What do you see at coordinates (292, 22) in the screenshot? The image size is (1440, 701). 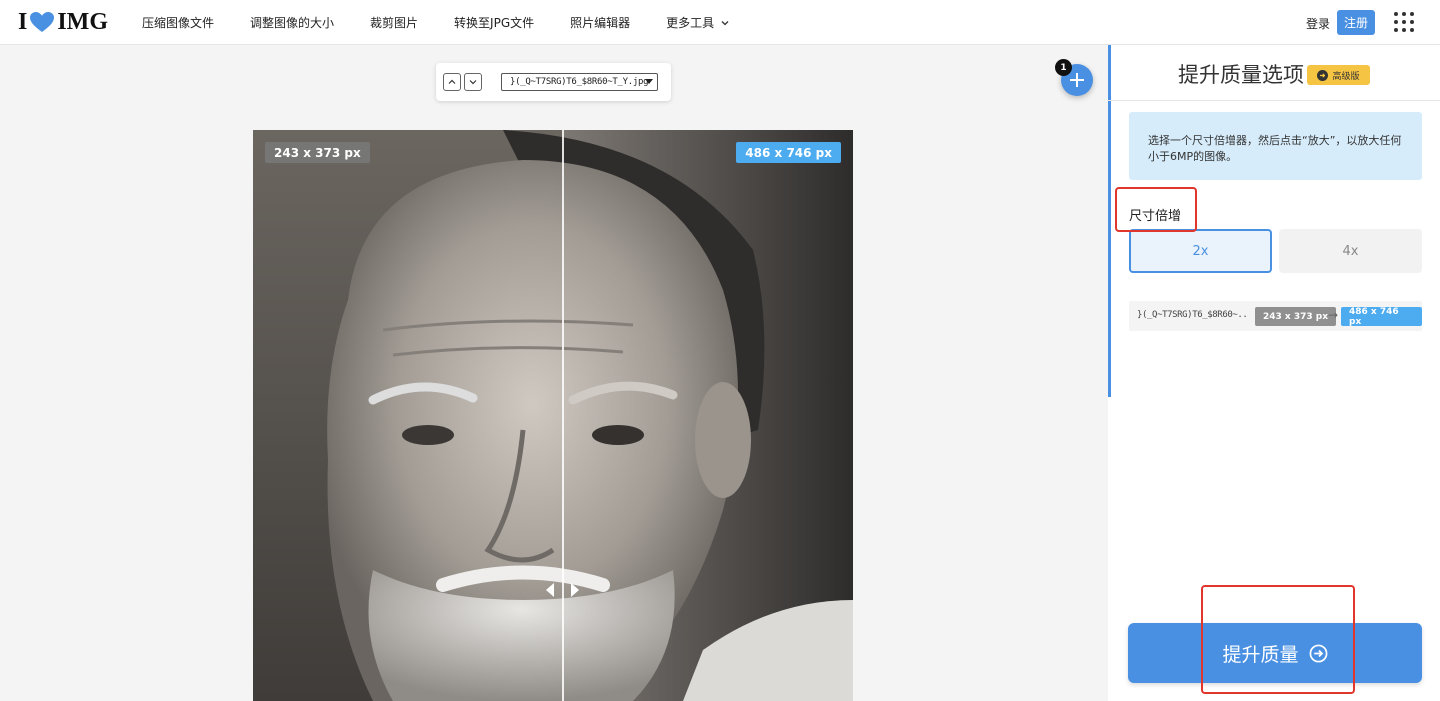 I see `nav-resize: 调整图像的大小` at bounding box center [292, 22].